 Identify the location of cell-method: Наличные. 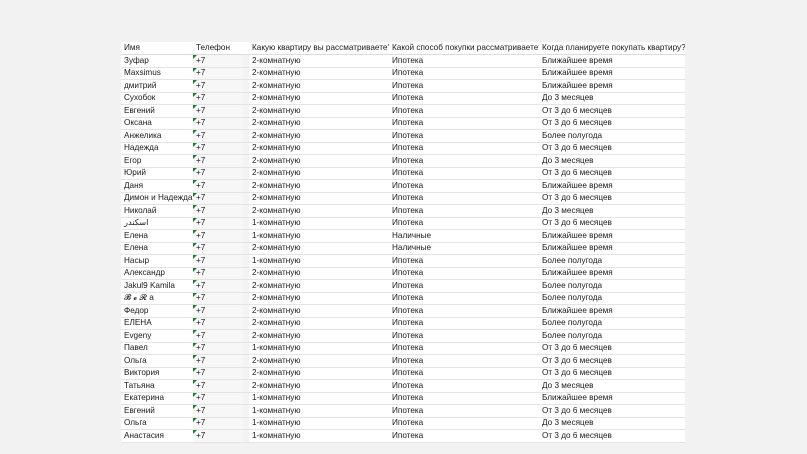
(464, 236).